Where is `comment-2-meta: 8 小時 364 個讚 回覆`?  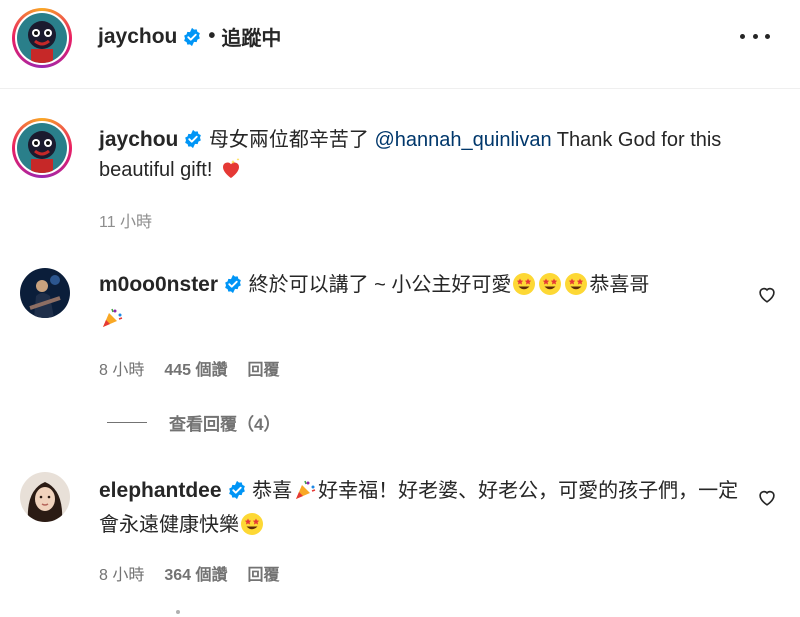 comment-2-meta: 8 小時 364 個讚 回覆 is located at coordinates (189, 573).